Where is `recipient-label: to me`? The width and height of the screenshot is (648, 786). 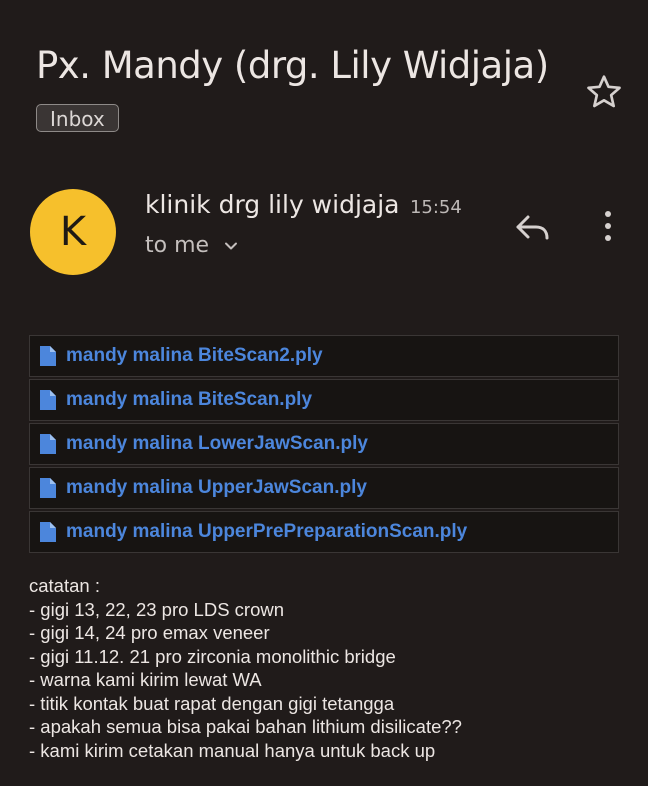
recipient-label: to me is located at coordinates (177, 245).